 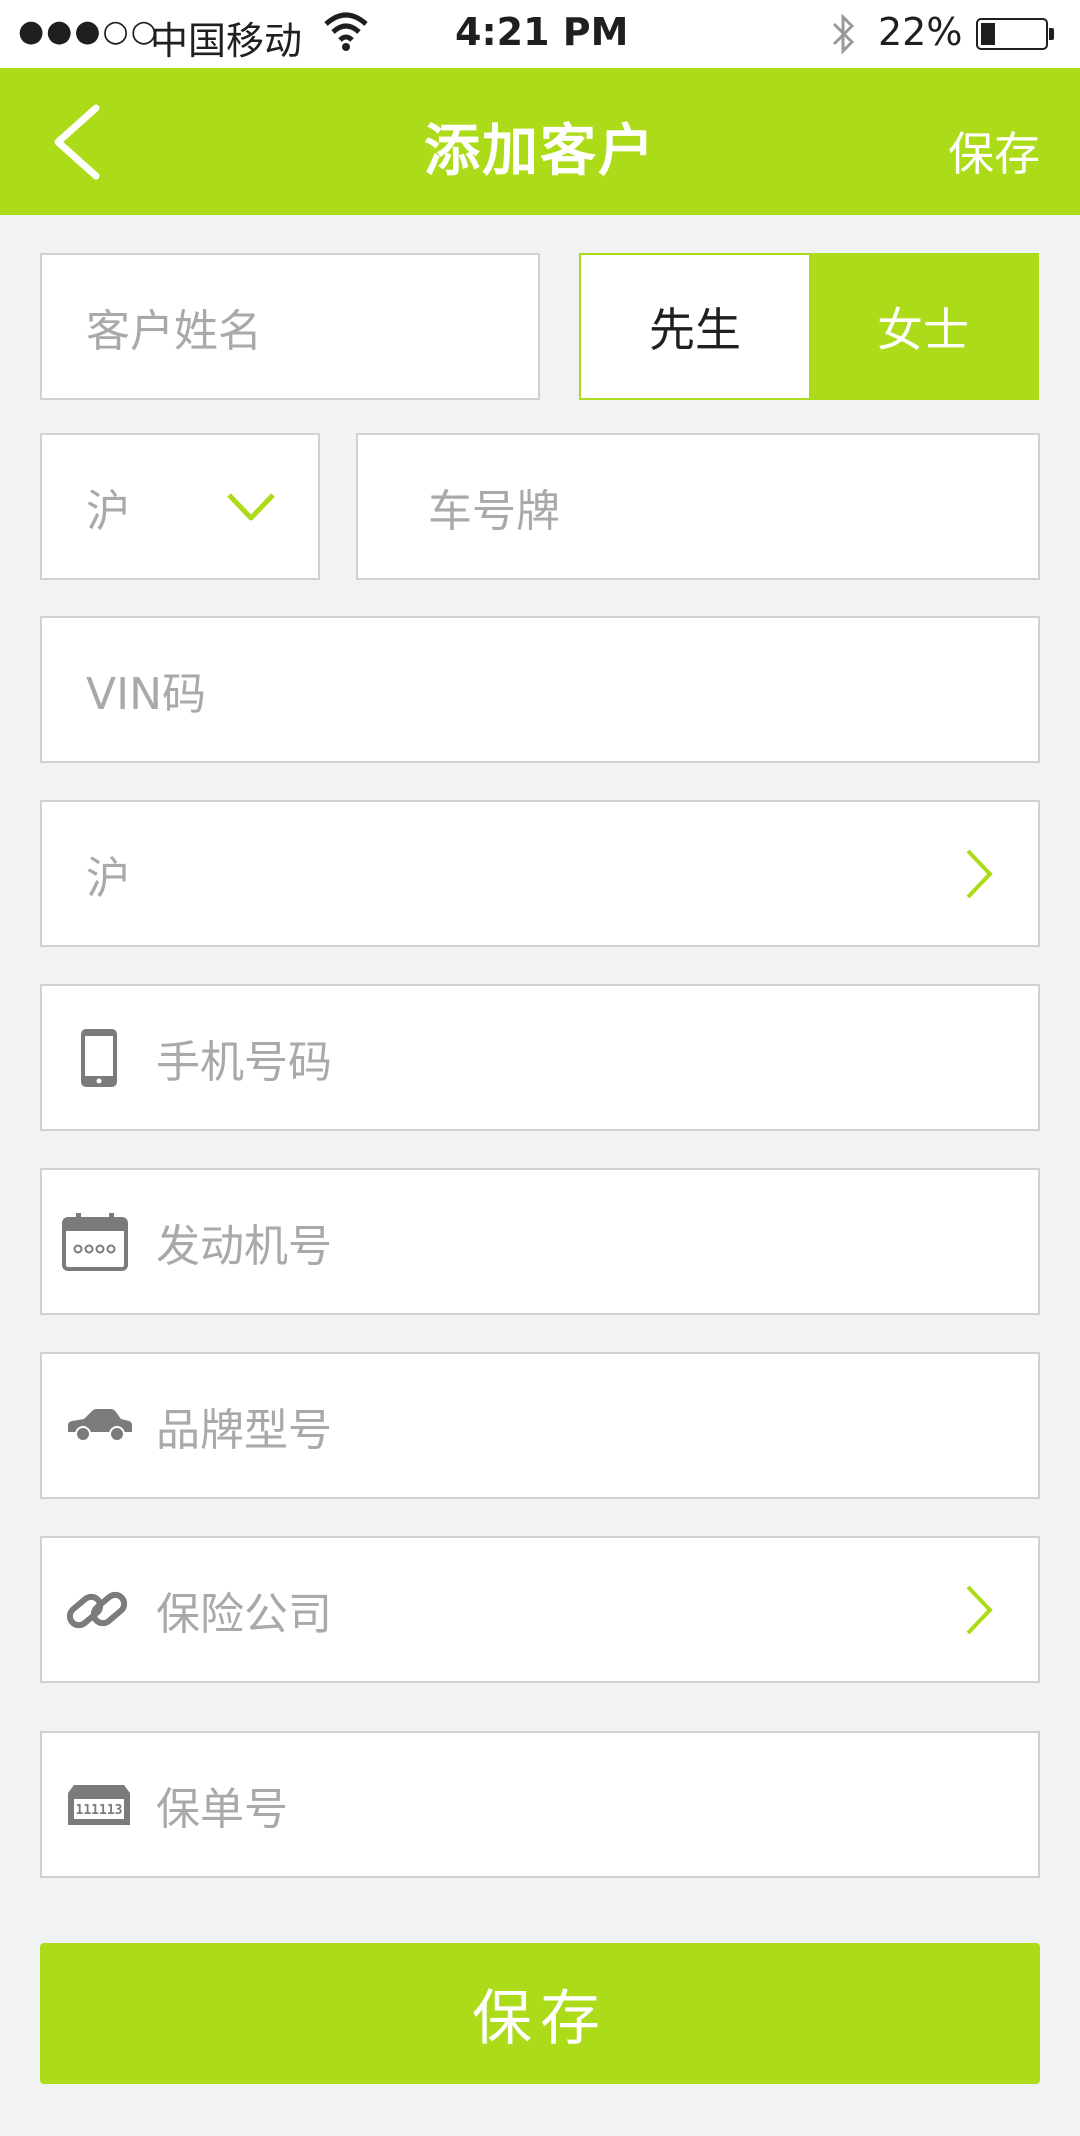 I want to click on dropdown-chevron-icon, so click(x=251, y=506).